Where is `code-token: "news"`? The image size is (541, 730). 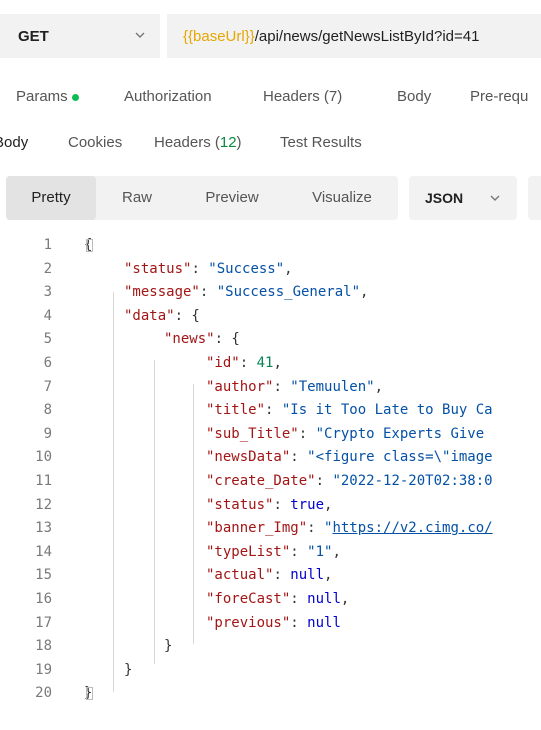
code-token: "news" is located at coordinates (189, 339).